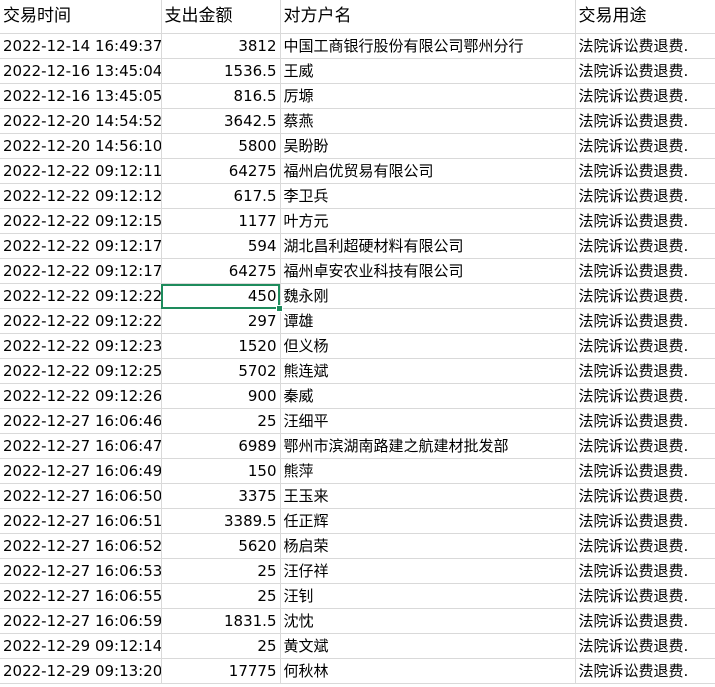 The height and width of the screenshot is (687, 715). What do you see at coordinates (81, 471) in the screenshot?
I see `cell-time: 2022-12-27 16:06:49` at bounding box center [81, 471].